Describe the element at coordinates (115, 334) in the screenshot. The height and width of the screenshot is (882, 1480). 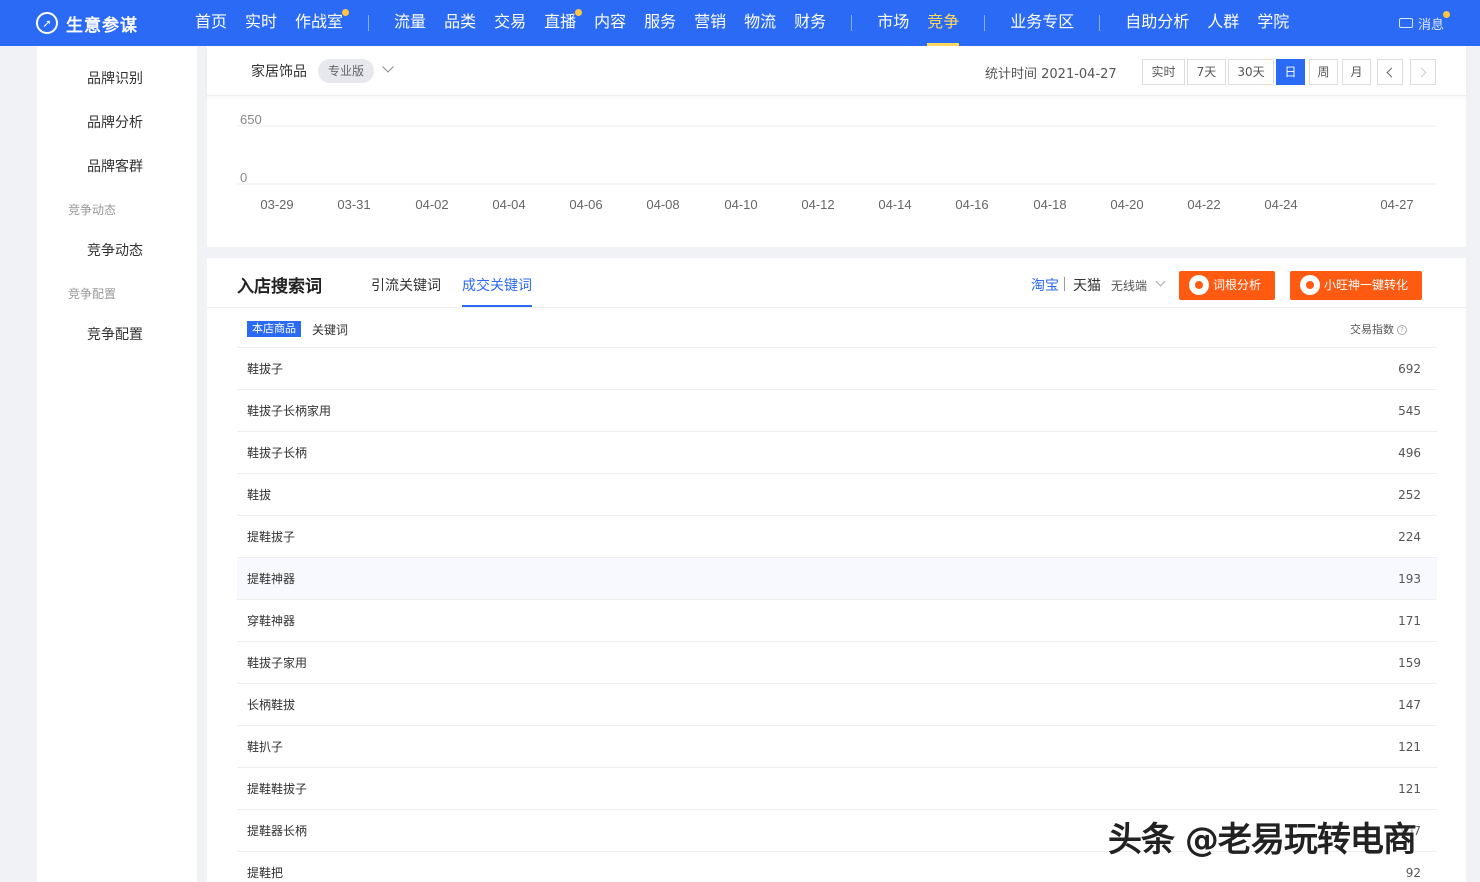
I see `sidebar-item: 竞争配置` at that location.